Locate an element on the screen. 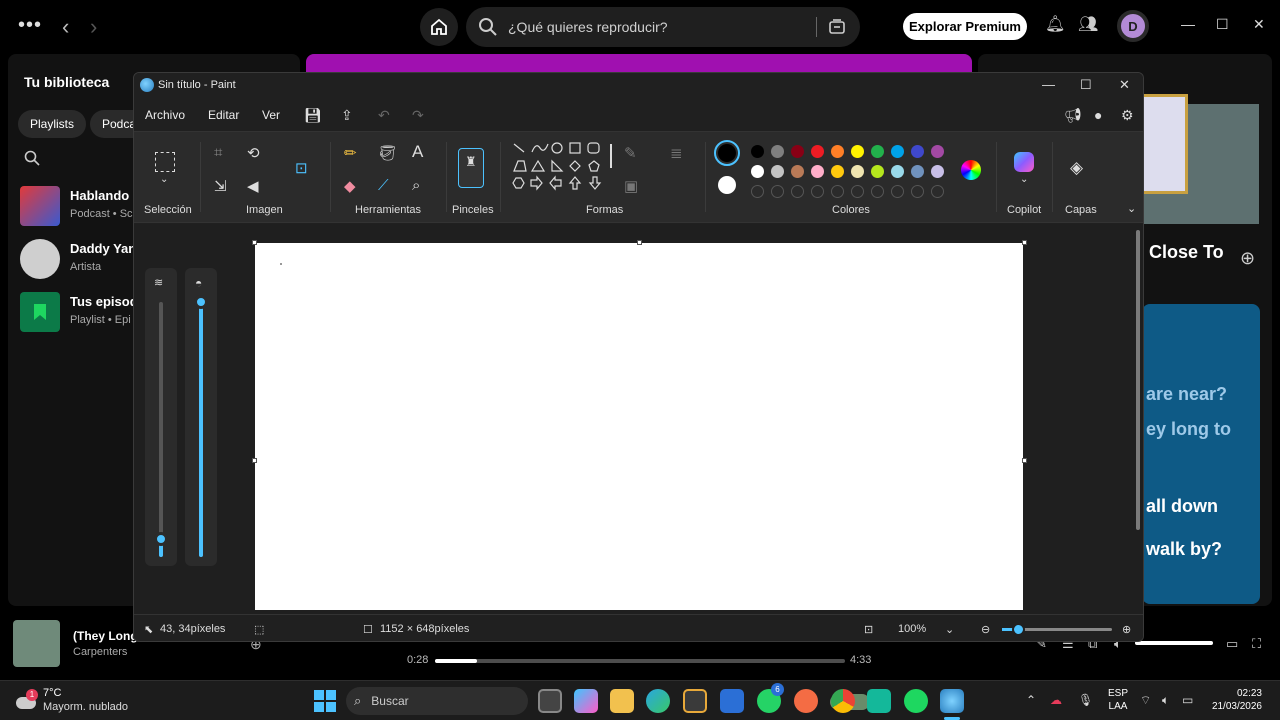 This screenshot has height=720, width=1280. settings-gear-icon: ⚙ is located at coordinates (1127, 115).